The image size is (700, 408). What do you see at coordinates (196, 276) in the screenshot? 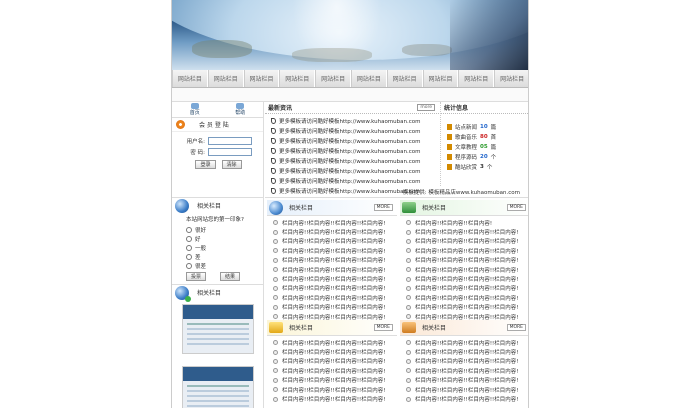
I see `vote-button: 投票` at bounding box center [196, 276].